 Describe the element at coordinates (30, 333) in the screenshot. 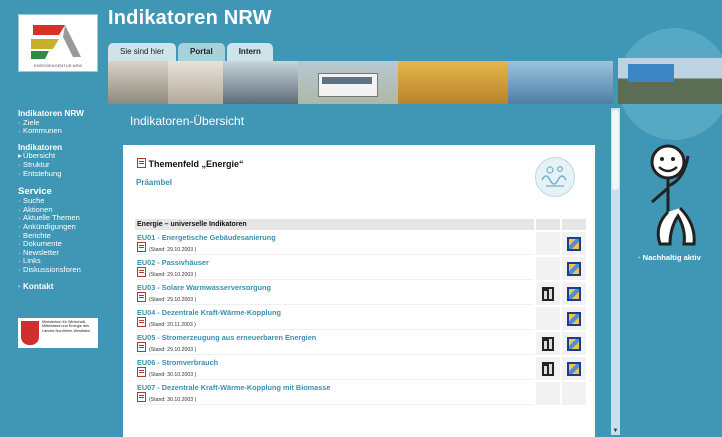

I see `nrw-crest-icon` at that location.